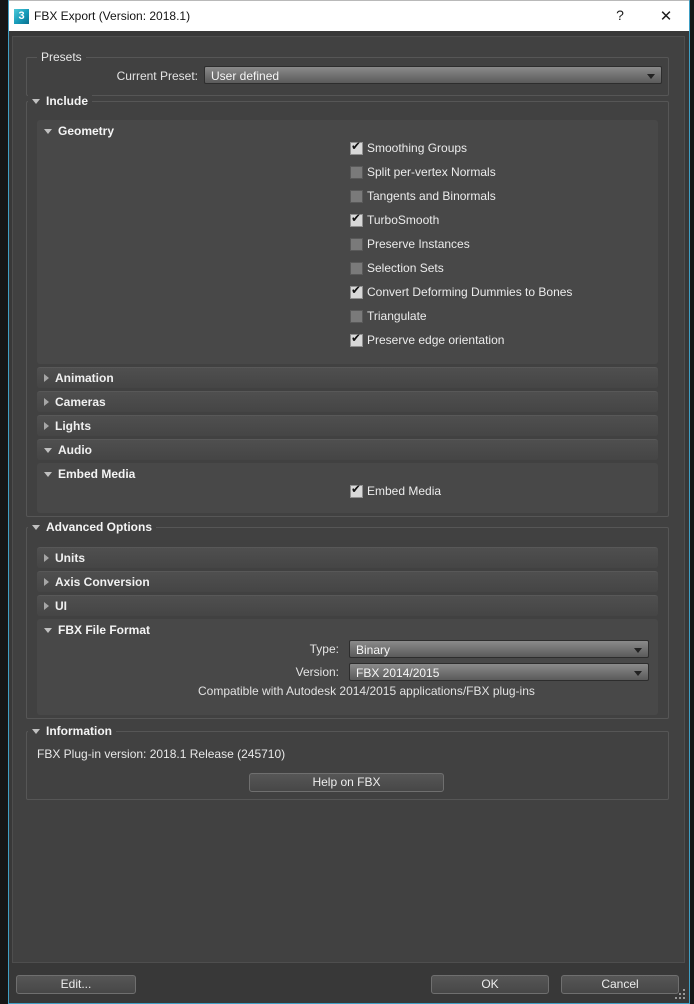  What do you see at coordinates (404, 491) in the screenshot?
I see `checkbox-label: Embed Media` at bounding box center [404, 491].